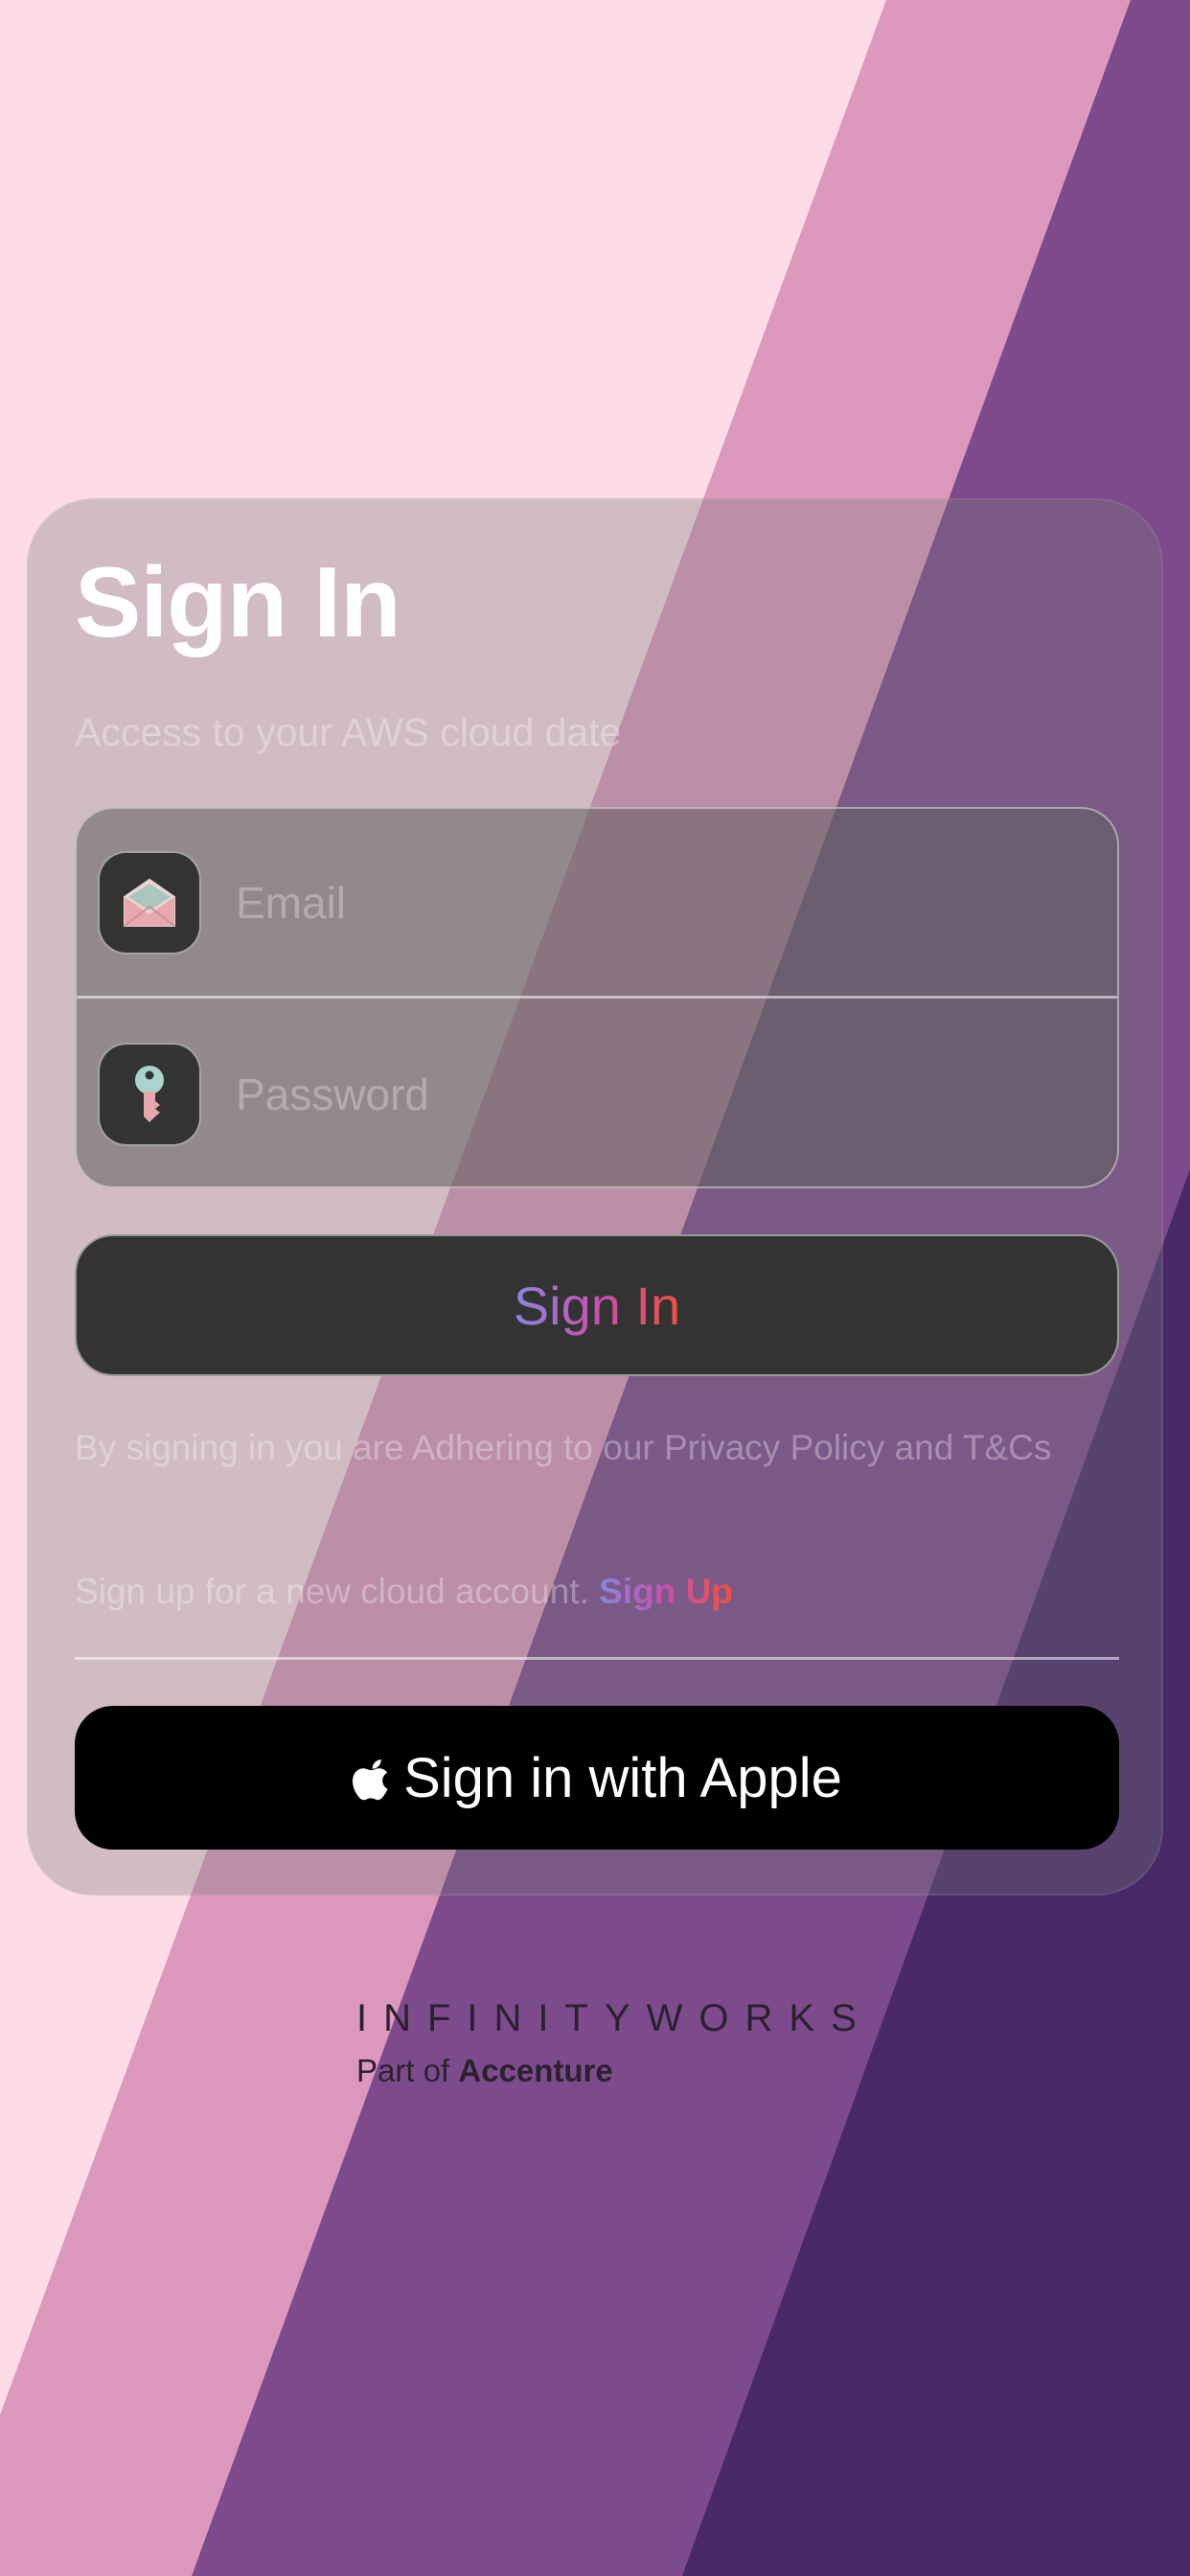  I want to click on password-row, so click(597, 1093).